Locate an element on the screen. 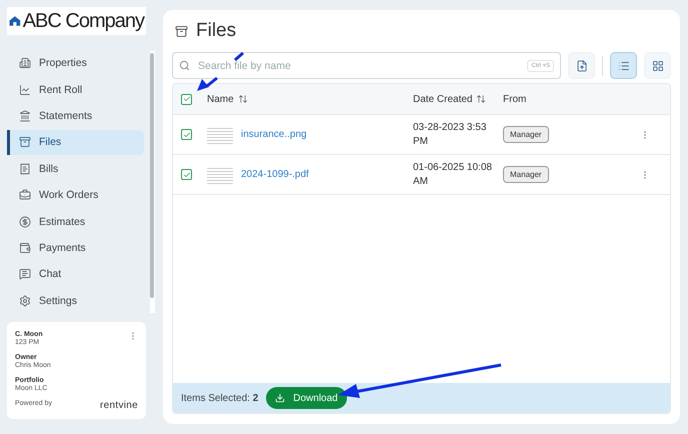 The image size is (688, 434). chart-icon is located at coordinates (25, 90).